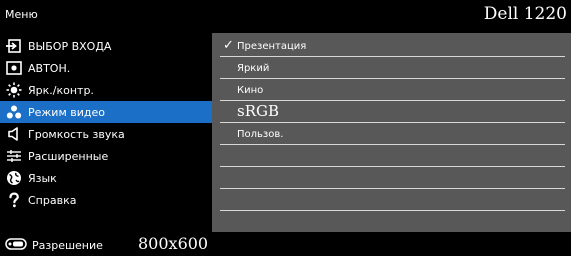  Describe the element at coordinates (258, 111) in the screenshot. I see `option-label: sRGB` at that location.